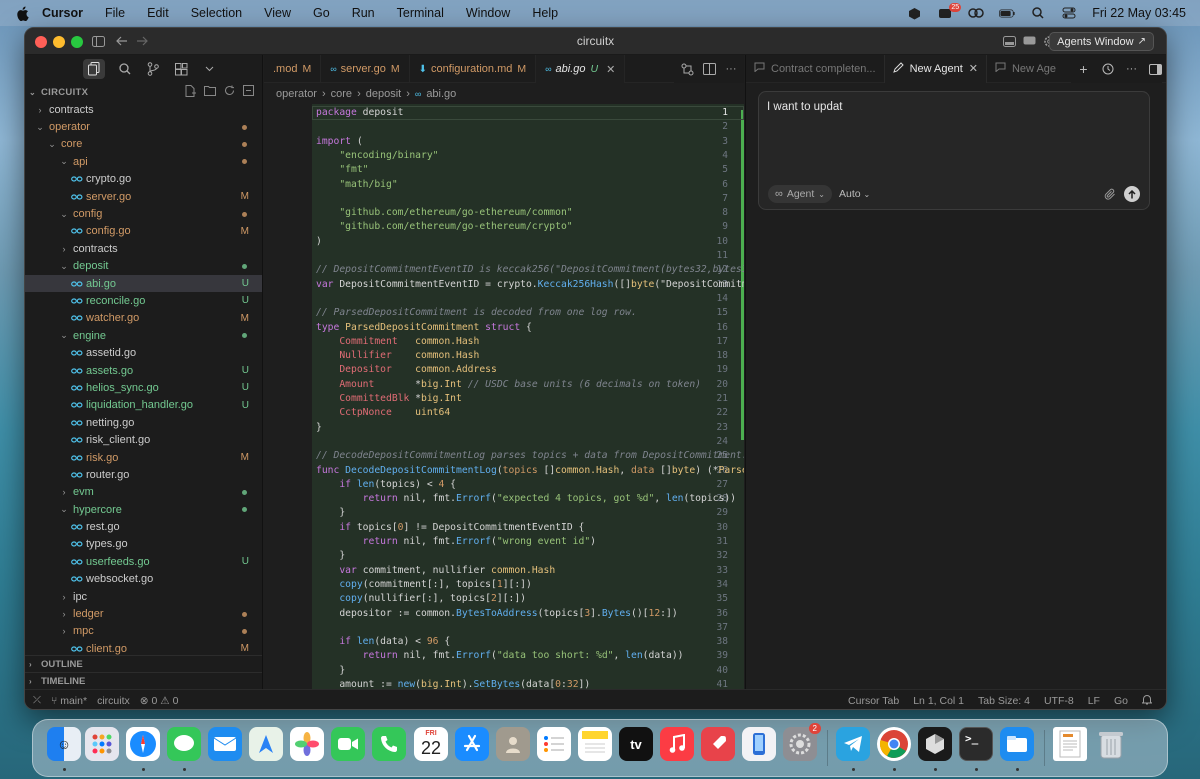 The height and width of the screenshot is (779, 1200). What do you see at coordinates (143, 457) in the screenshot?
I see `tree-file-risk-go: risk.go M` at bounding box center [143, 457].